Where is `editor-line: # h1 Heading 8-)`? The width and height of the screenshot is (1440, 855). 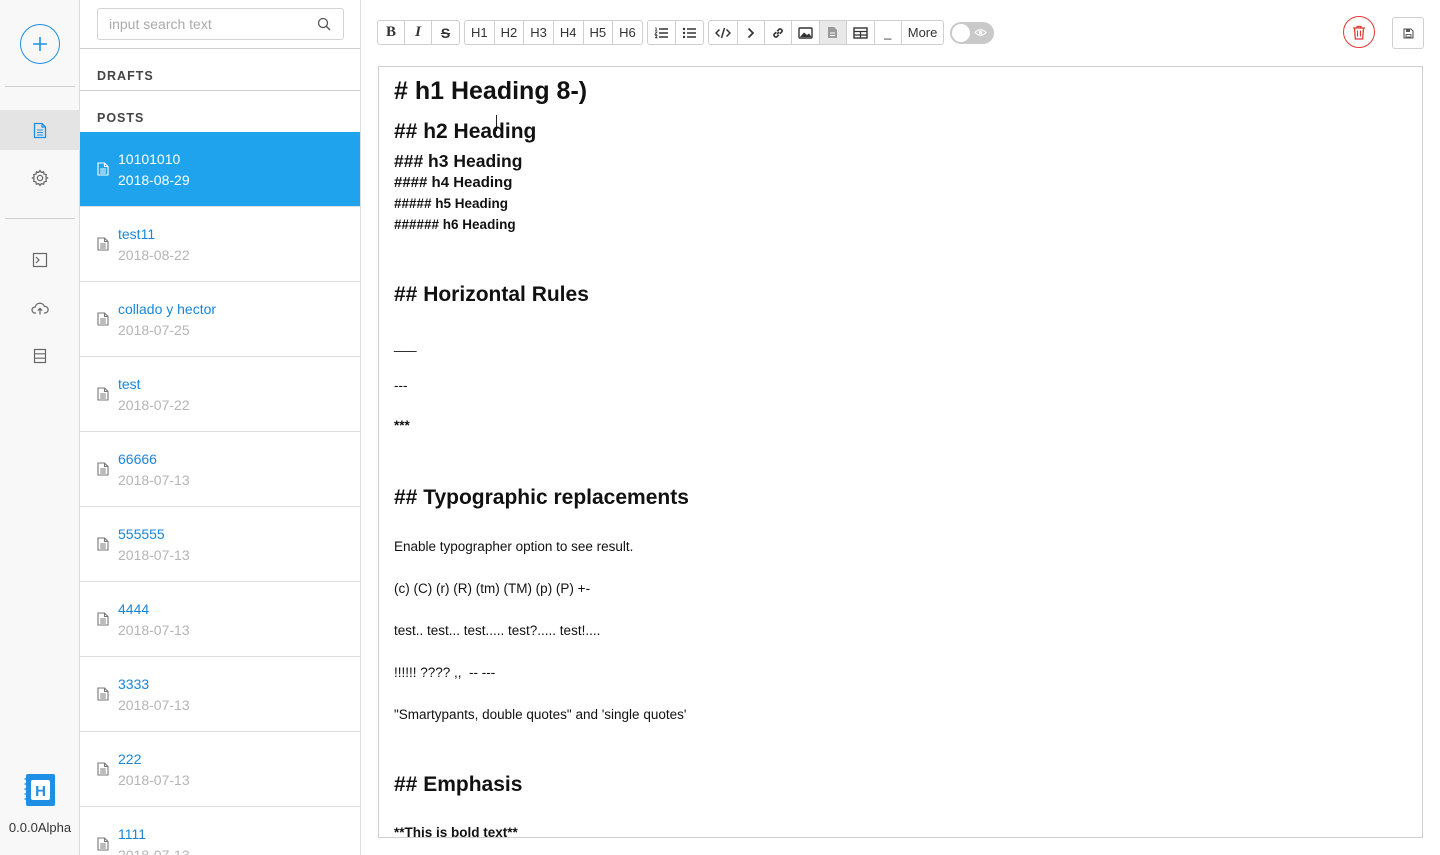 editor-line: # h1 Heading 8-) is located at coordinates (491, 91).